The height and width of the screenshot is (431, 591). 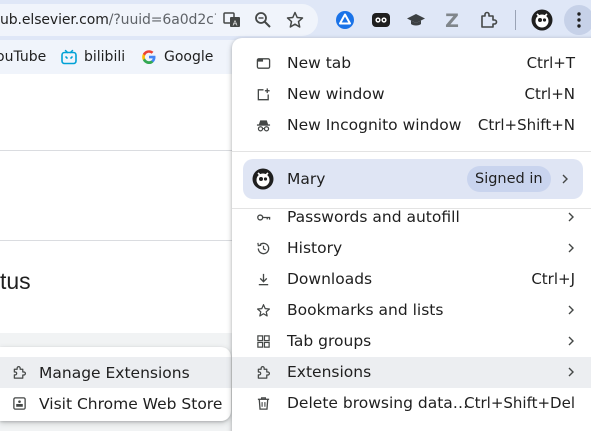 I want to click on bookmark-google: Google, so click(x=177, y=57).